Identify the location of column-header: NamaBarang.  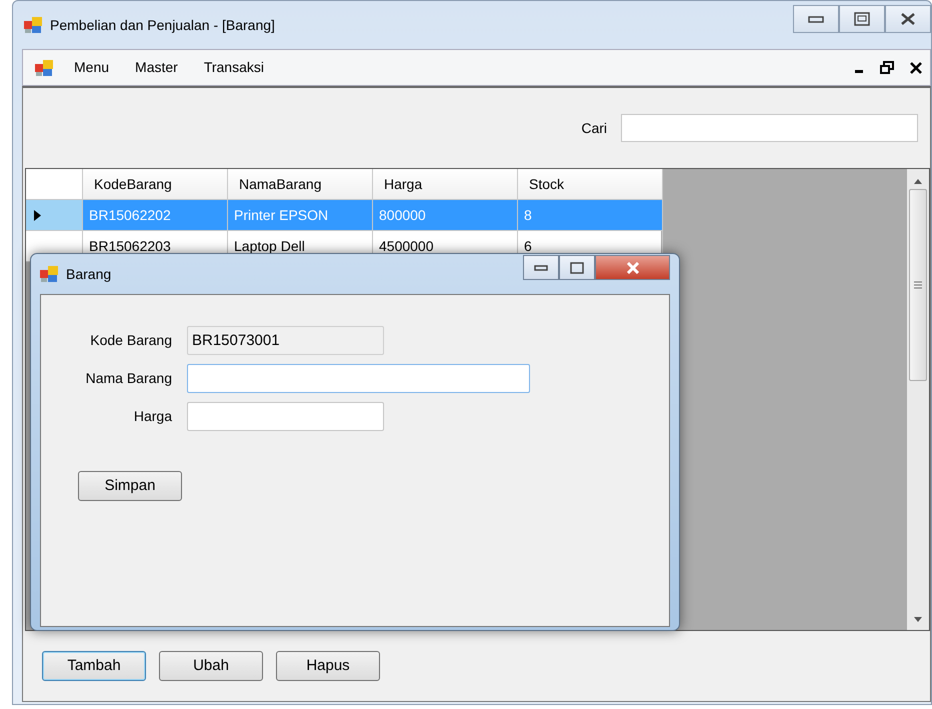
(300, 184).